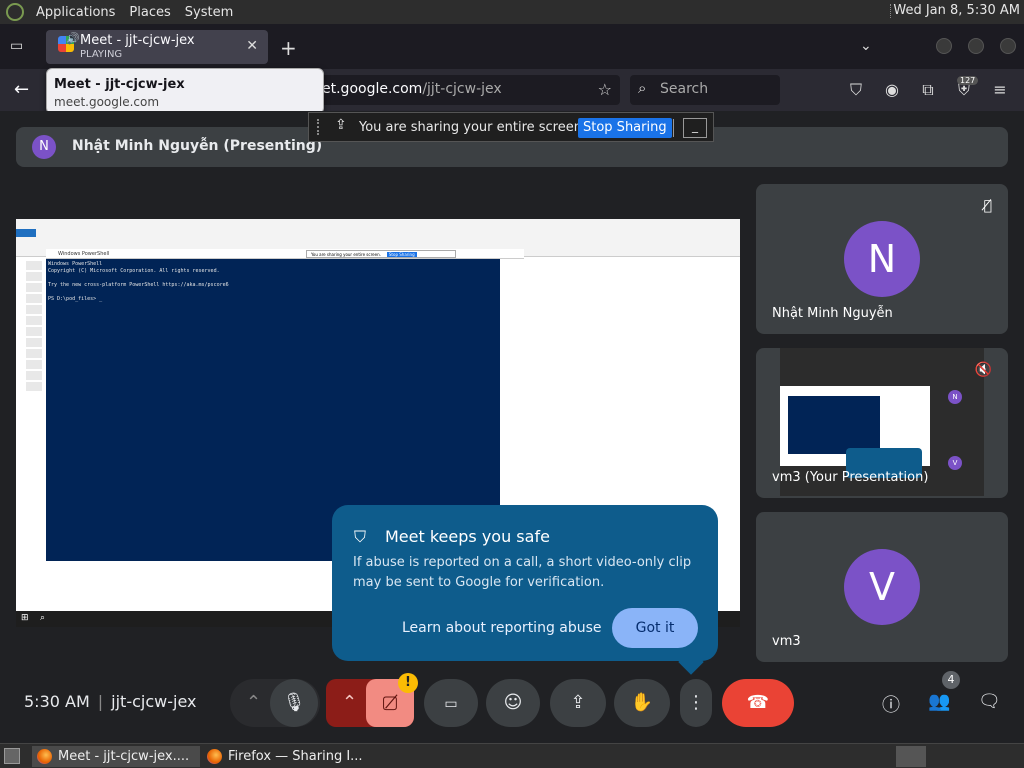 This screenshot has height=768, width=1024. I want to click on system-menu: System, so click(209, 12).